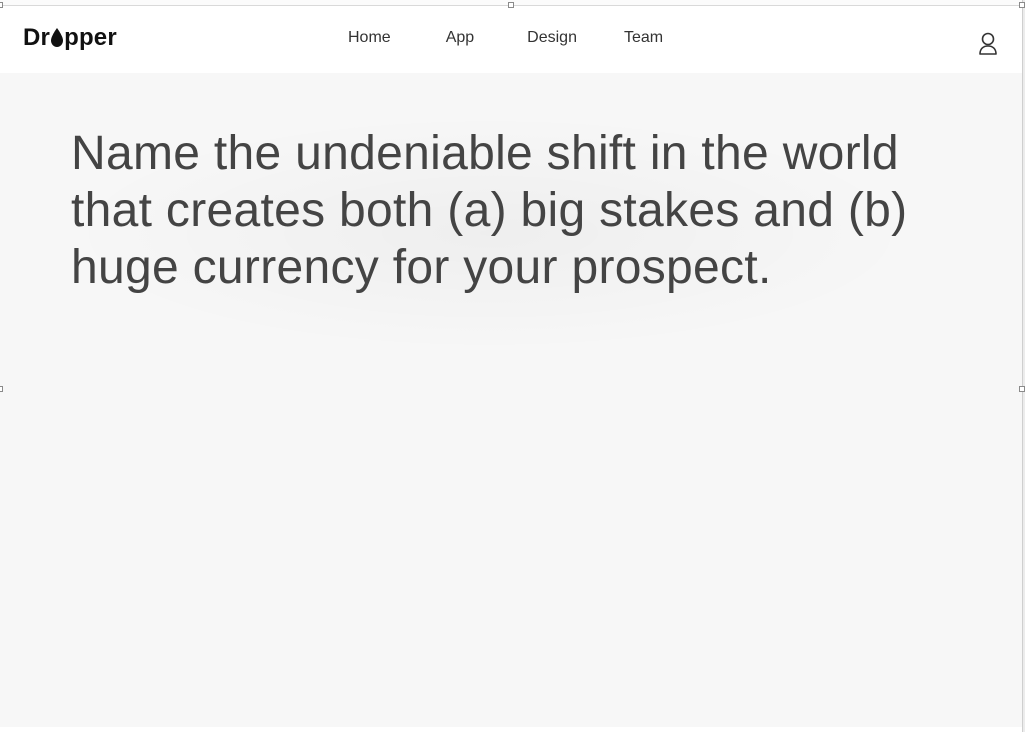 This screenshot has width=1025, height=732. I want to click on logo-text-prefix: Dr, so click(37, 37).